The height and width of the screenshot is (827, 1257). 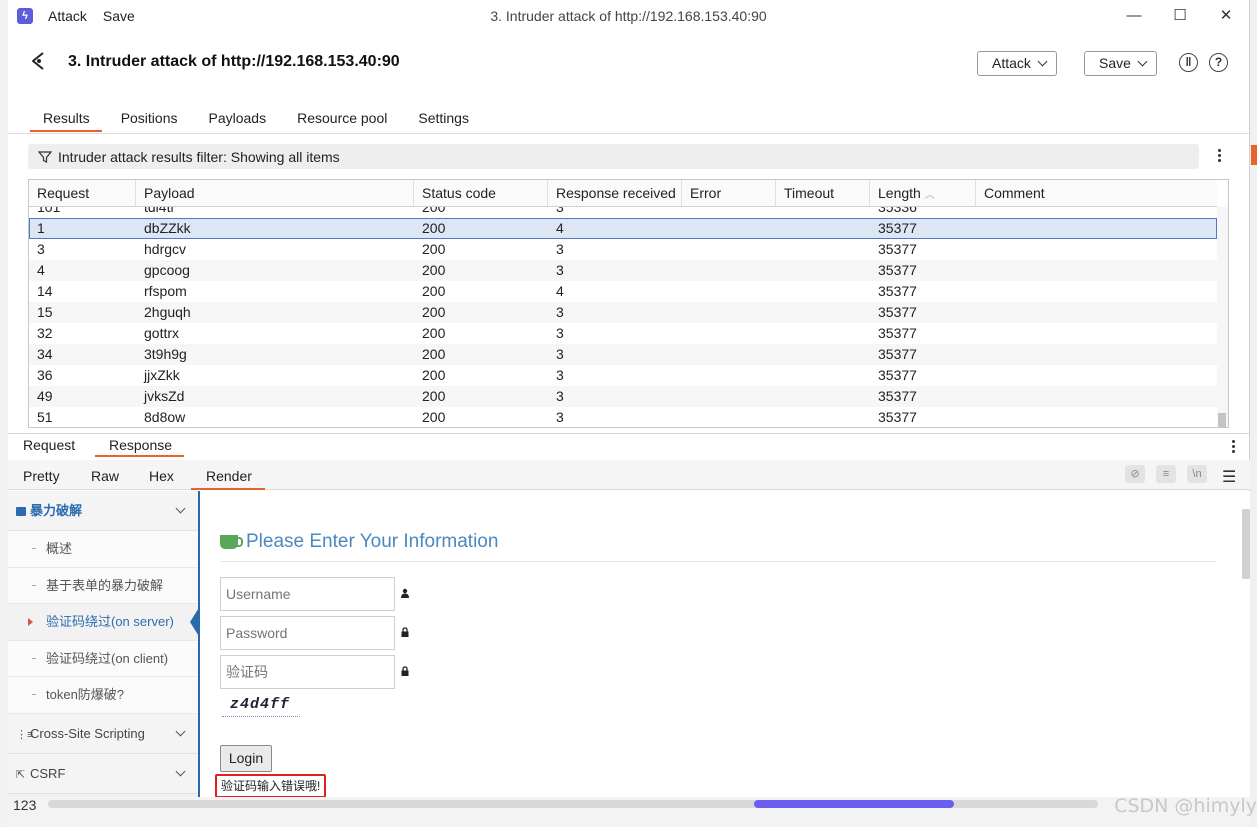 What do you see at coordinates (140, 447) in the screenshot?
I see `tab-response: Response` at bounding box center [140, 447].